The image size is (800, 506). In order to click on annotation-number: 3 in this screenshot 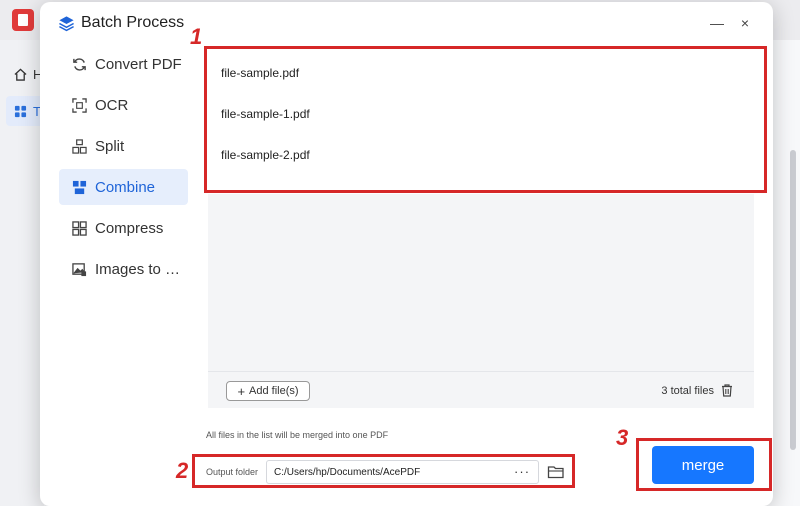, I will do `click(622, 437)`.